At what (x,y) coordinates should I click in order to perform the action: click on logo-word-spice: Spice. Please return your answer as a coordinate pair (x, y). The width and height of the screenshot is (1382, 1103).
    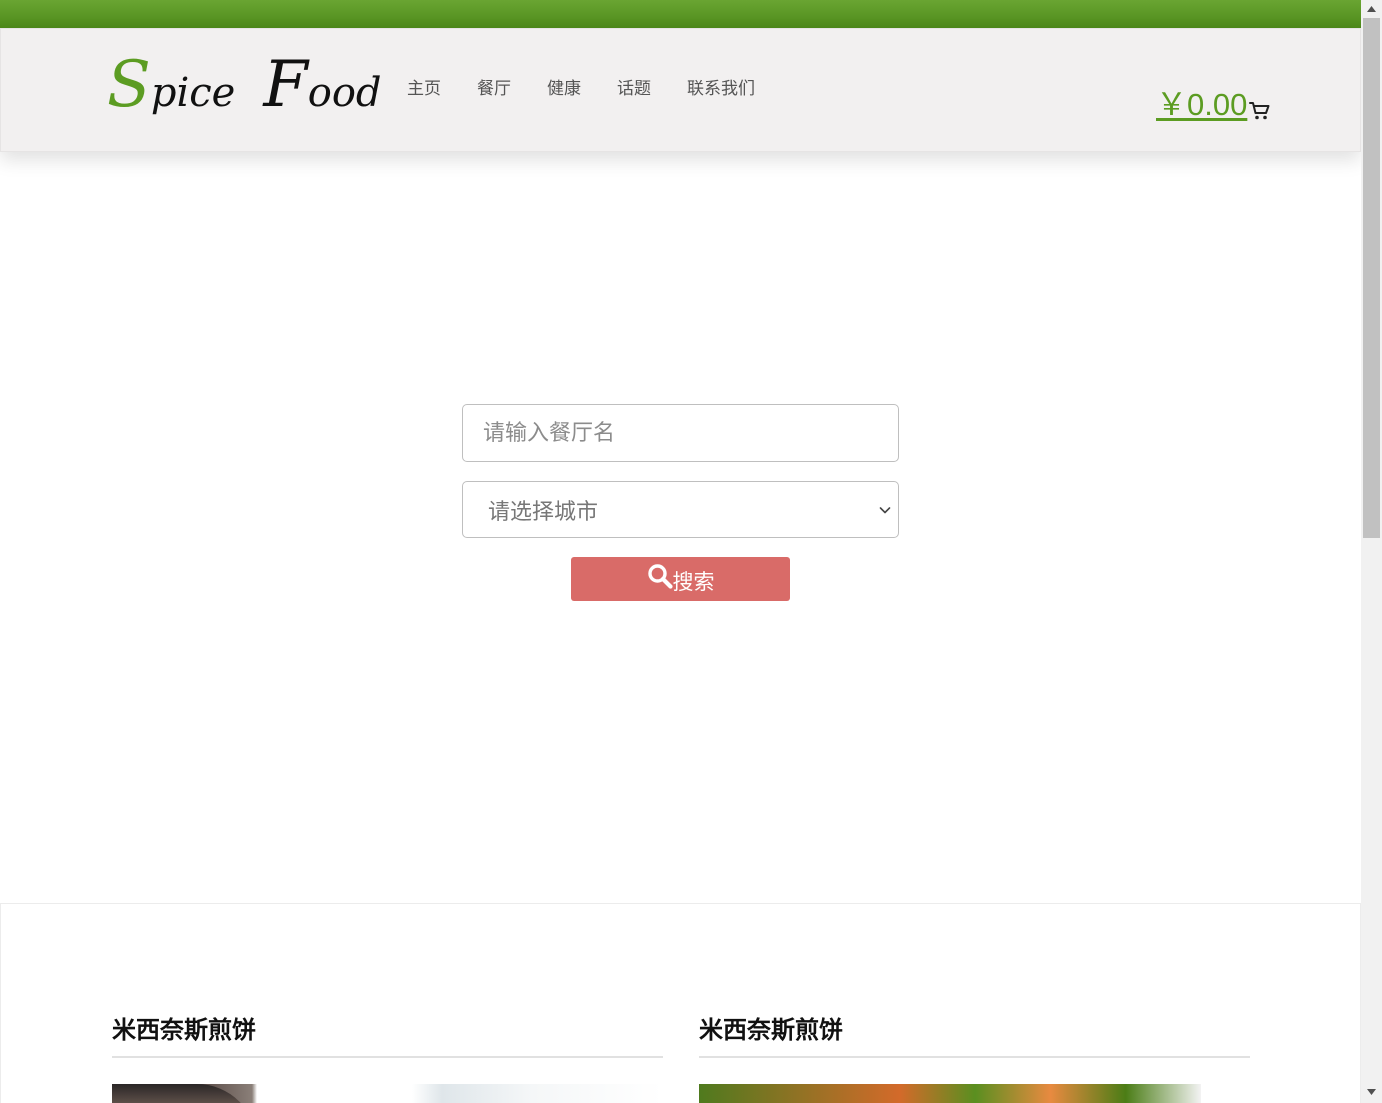
    Looking at the image, I should click on (171, 85).